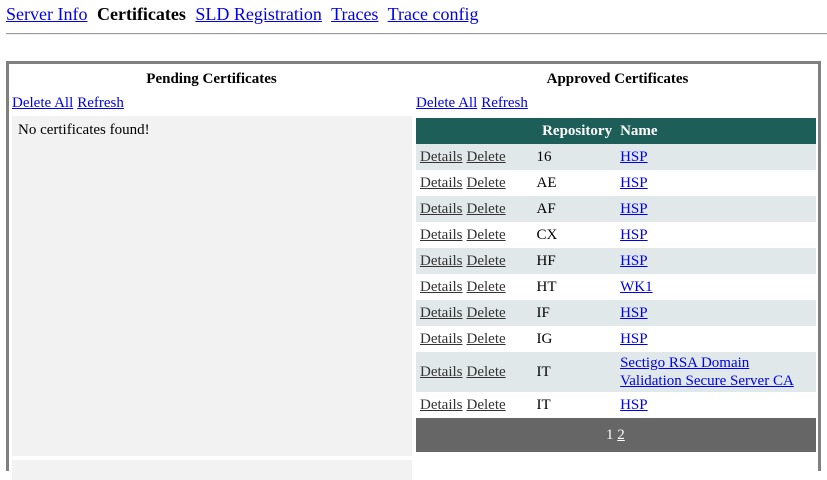 The height and width of the screenshot is (480, 827). What do you see at coordinates (42, 103) in the screenshot?
I see `pending-delete-all-link: Delete All` at bounding box center [42, 103].